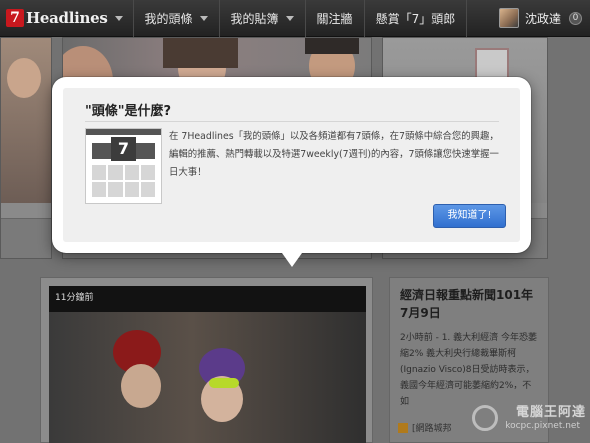 Image resolution: width=590 pixels, height=443 pixels. I want to click on watermark-url: kocpc.pixnet.net, so click(542, 426).